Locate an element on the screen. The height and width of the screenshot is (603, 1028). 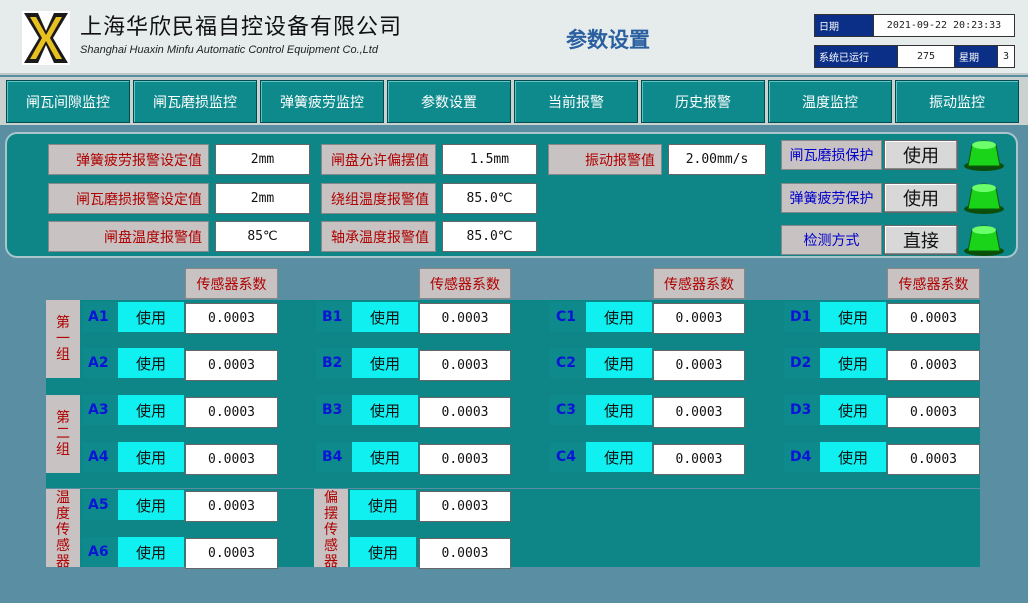
coef-header-2: 传感器系数 is located at coordinates (465, 283).